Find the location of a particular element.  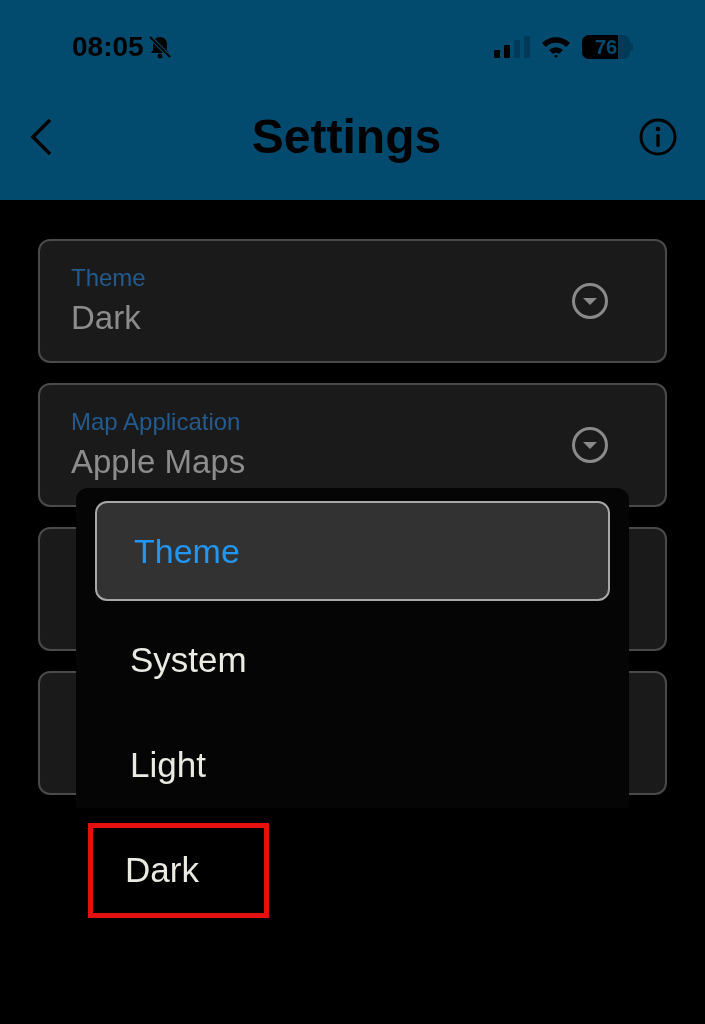

field-label: Theme is located at coordinates (108, 278).